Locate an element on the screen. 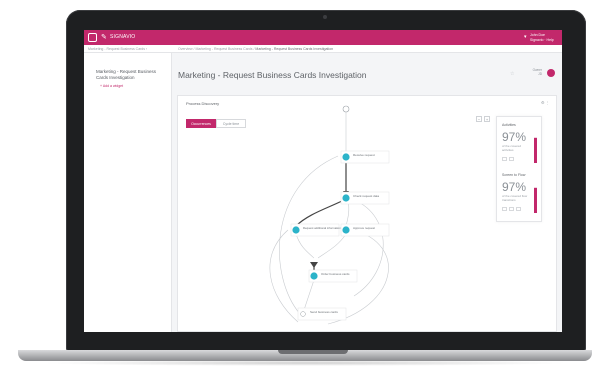 The width and height of the screenshot is (606, 371). add-widget-link: + Add a widget is located at coordinates (111, 86).